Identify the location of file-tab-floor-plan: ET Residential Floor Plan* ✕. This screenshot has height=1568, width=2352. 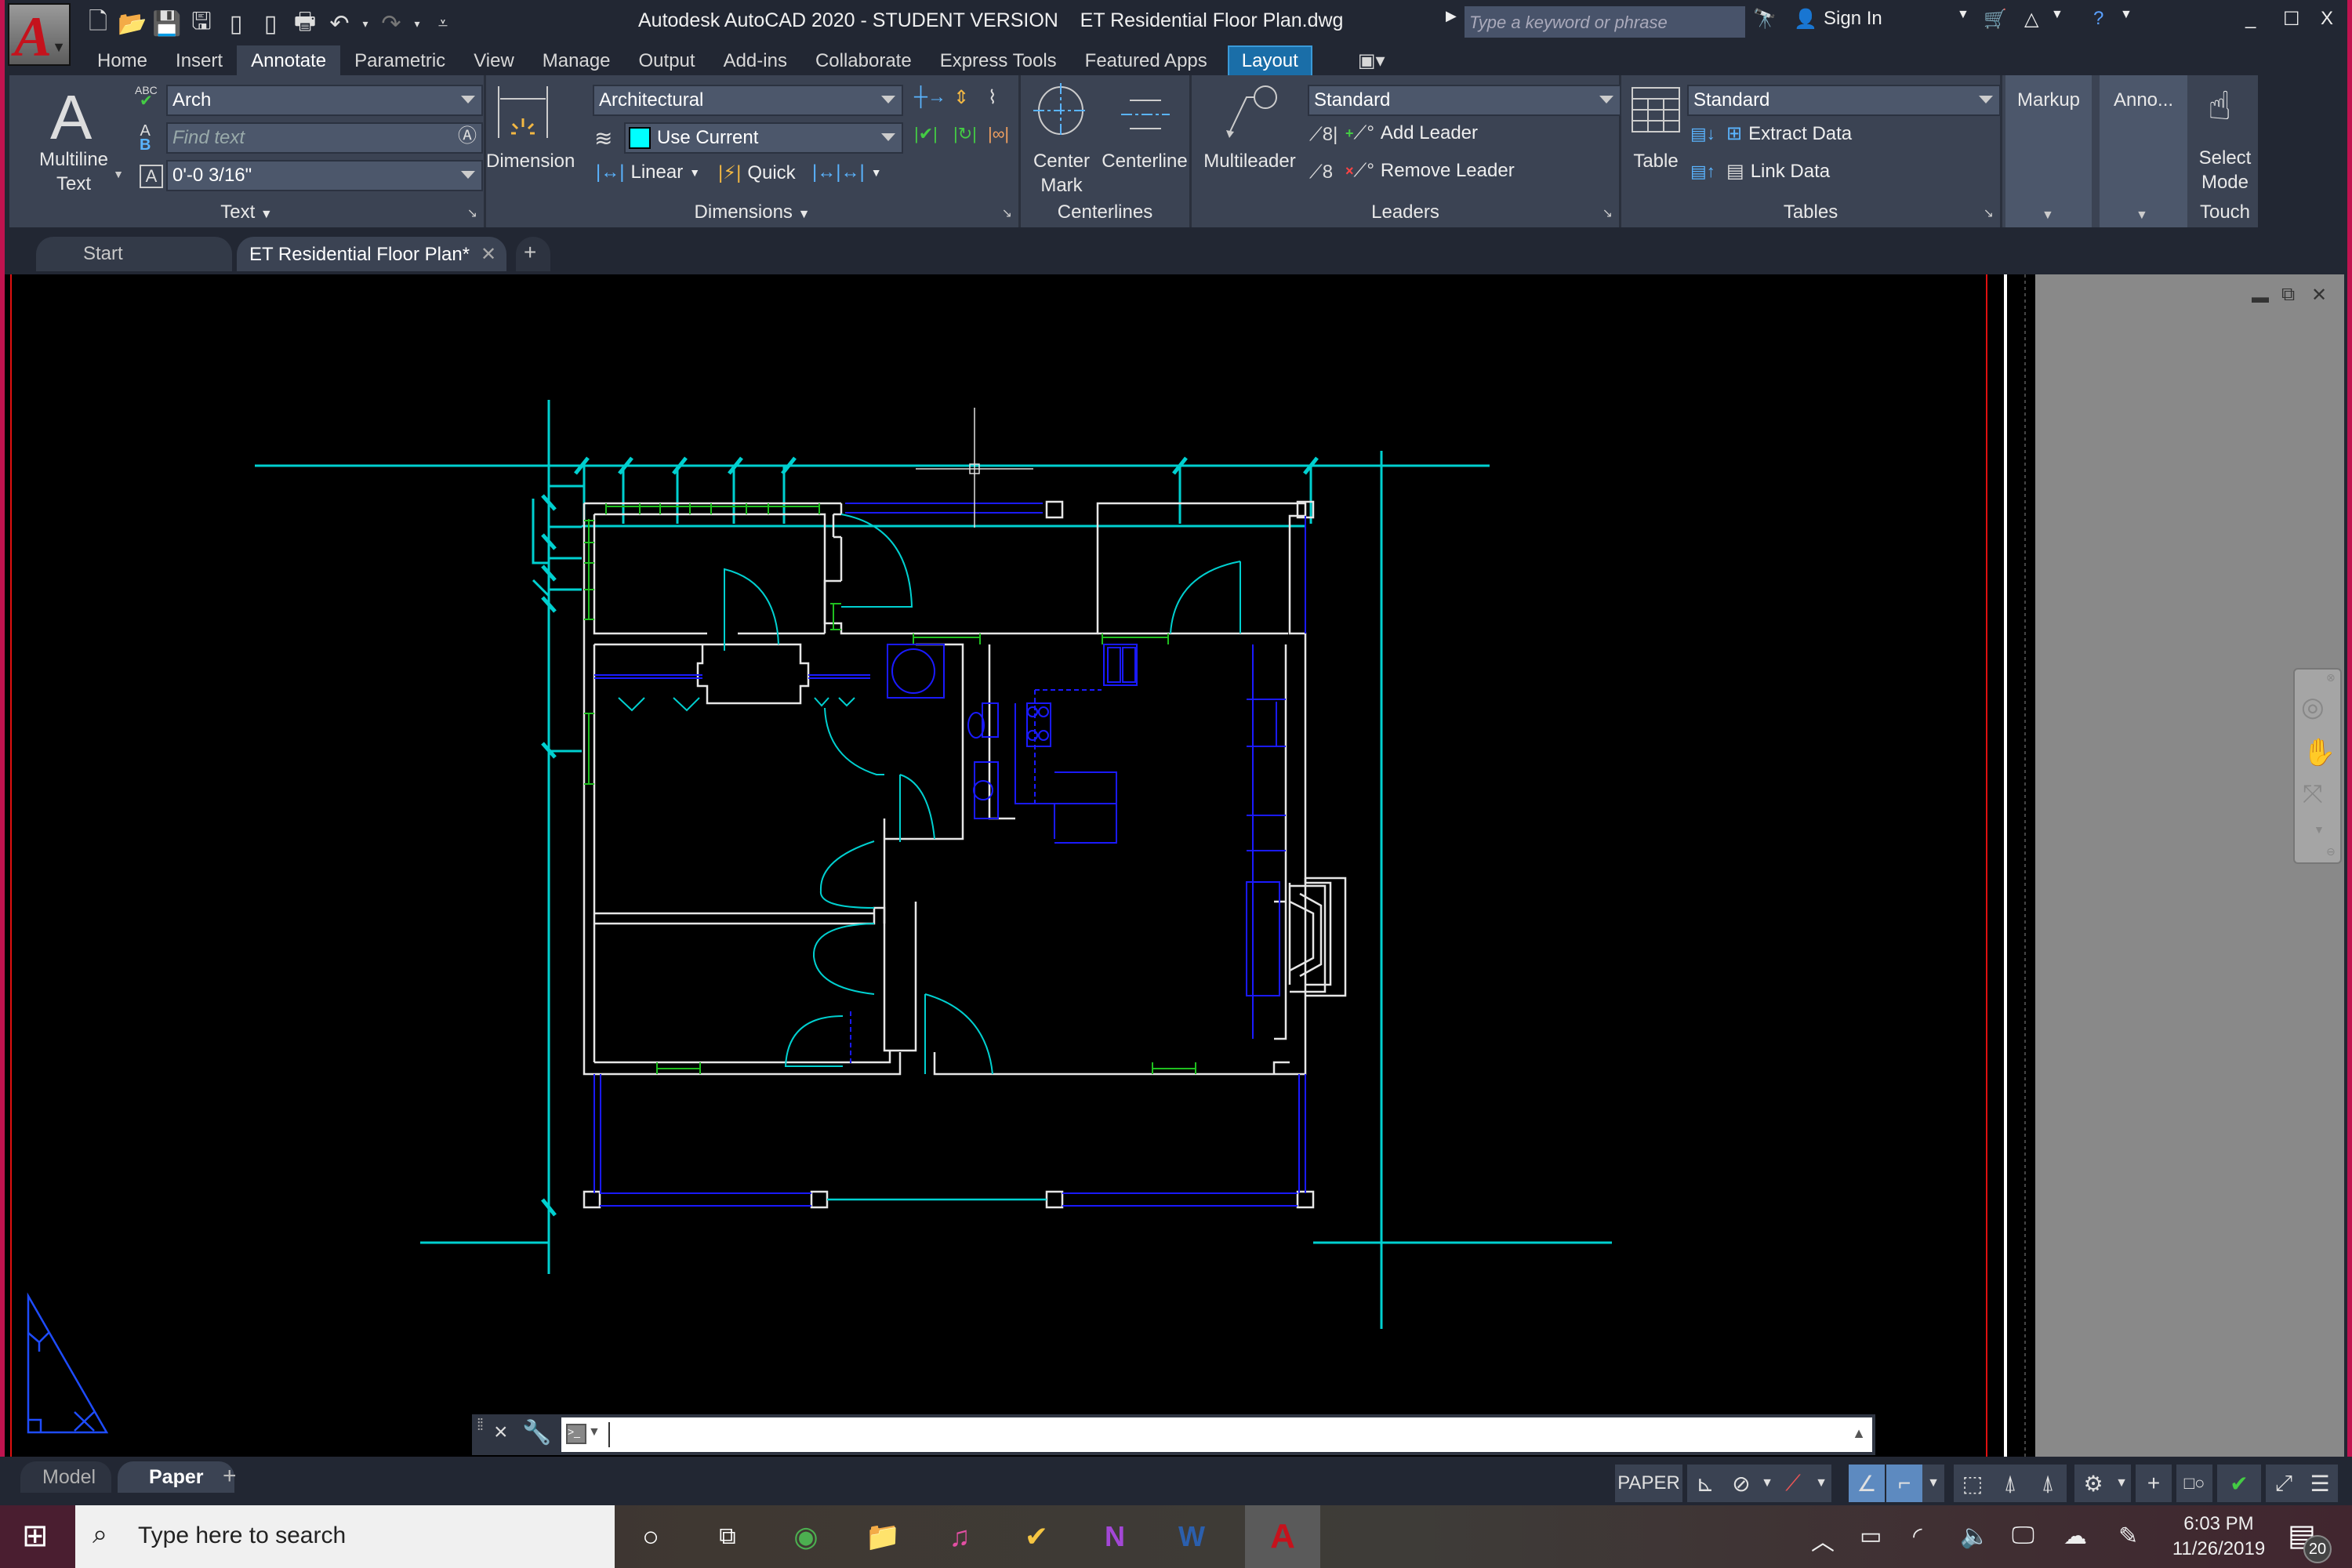
(371, 254).